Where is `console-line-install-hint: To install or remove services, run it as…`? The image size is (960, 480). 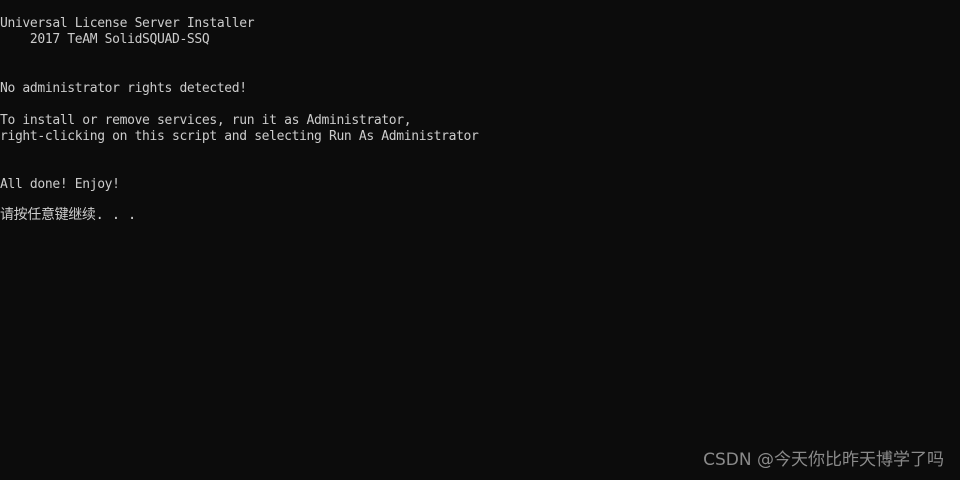 console-line-install-hint: To install or remove services, run it as… is located at coordinates (206, 120).